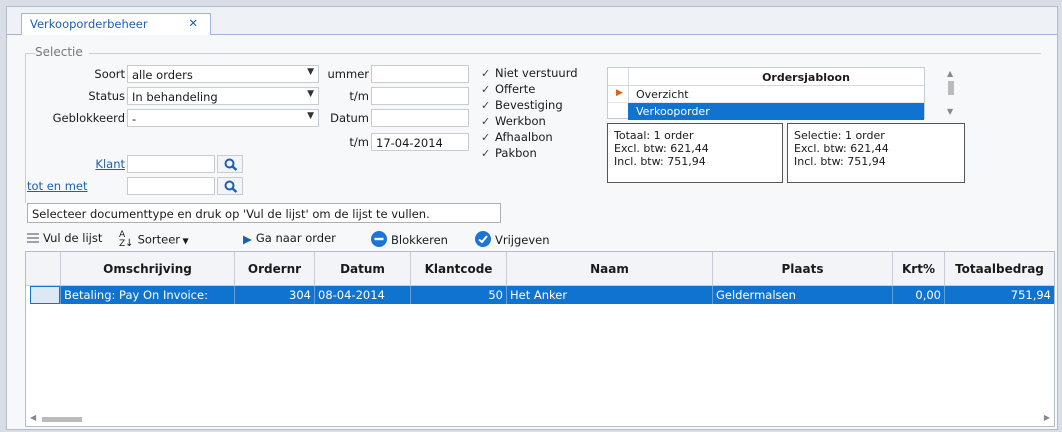 The width and height of the screenshot is (1062, 432). Describe the element at coordinates (274, 295) in the screenshot. I see `cell-ordernr: 304` at that location.